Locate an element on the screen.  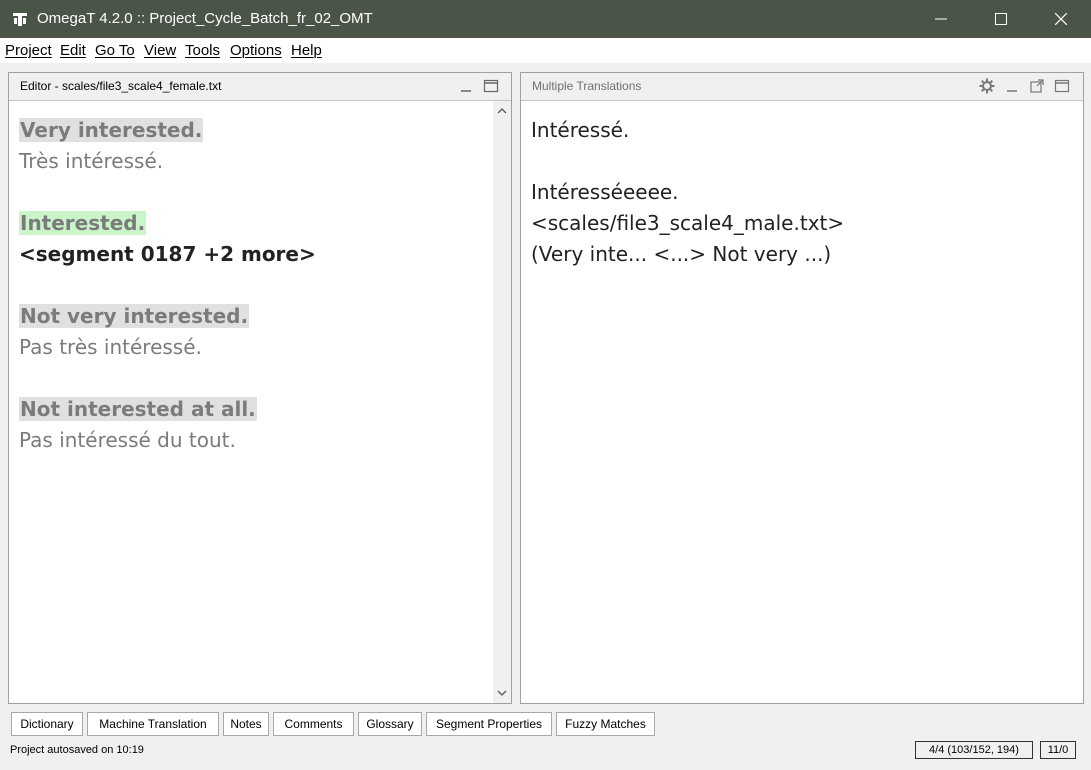
close-button is located at coordinates (1061, 19).